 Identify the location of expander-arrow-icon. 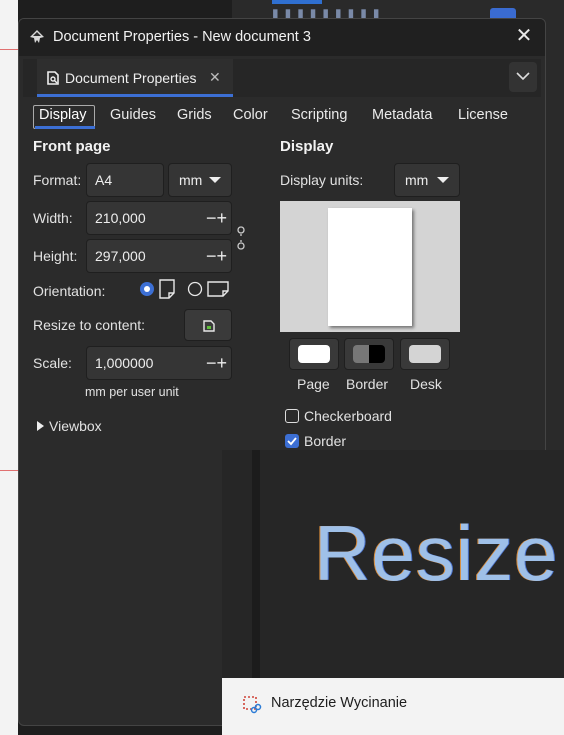
(40, 426).